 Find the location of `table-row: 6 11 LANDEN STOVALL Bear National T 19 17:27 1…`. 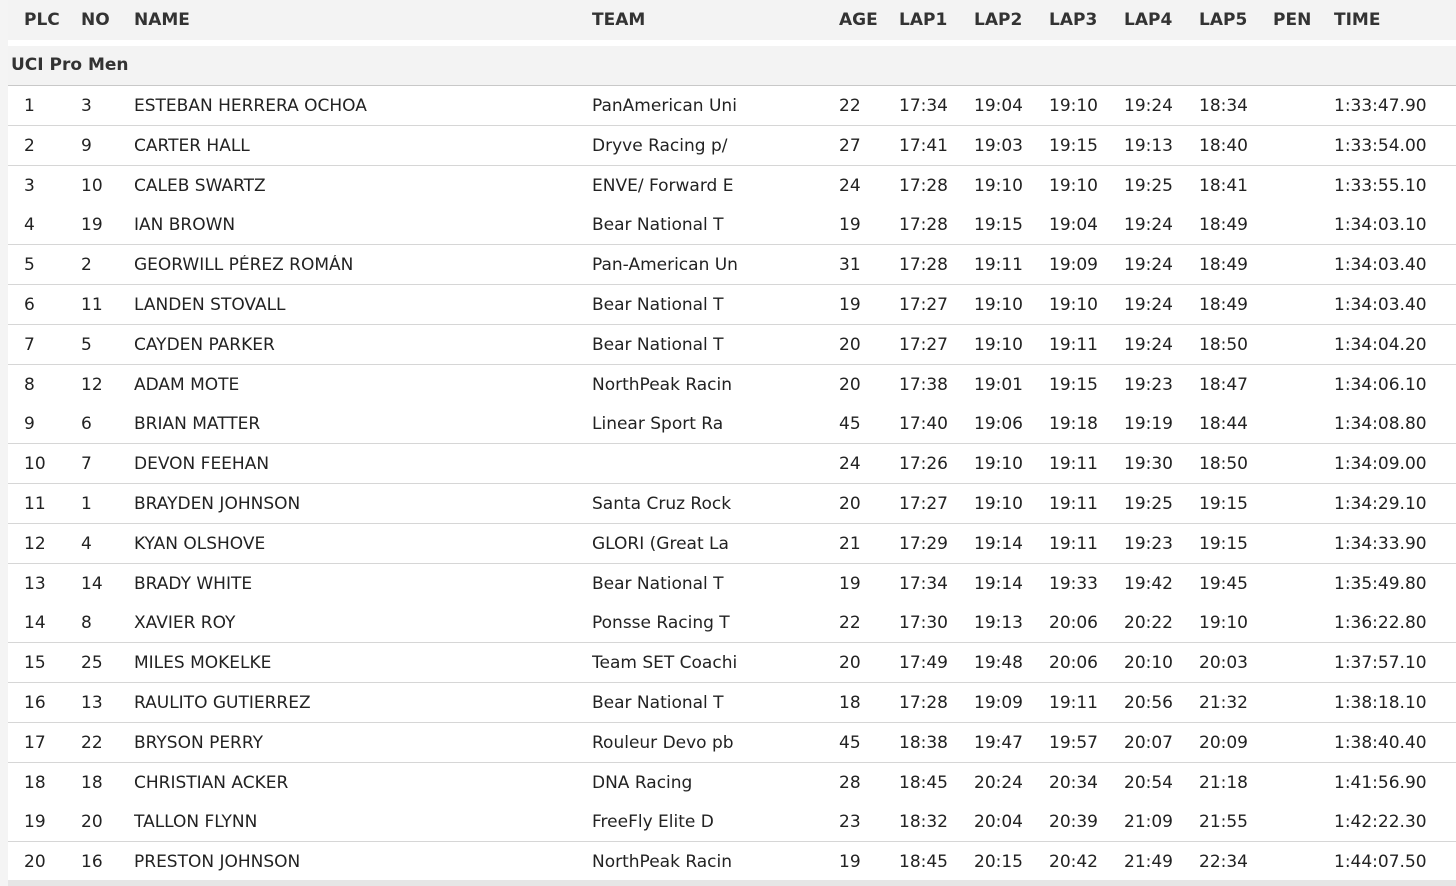

table-row: 6 11 LANDEN STOVALL Bear National T 19 17:27 1… is located at coordinates (732, 305).